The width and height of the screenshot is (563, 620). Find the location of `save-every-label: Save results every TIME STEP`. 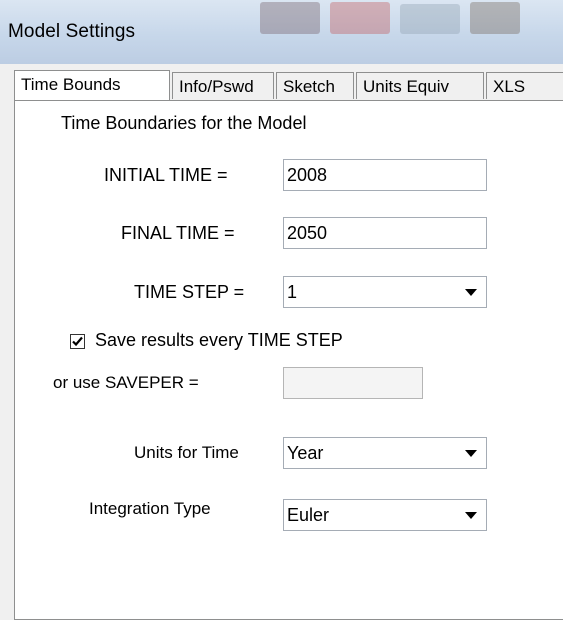

save-every-label: Save results every TIME STEP is located at coordinates (219, 340).